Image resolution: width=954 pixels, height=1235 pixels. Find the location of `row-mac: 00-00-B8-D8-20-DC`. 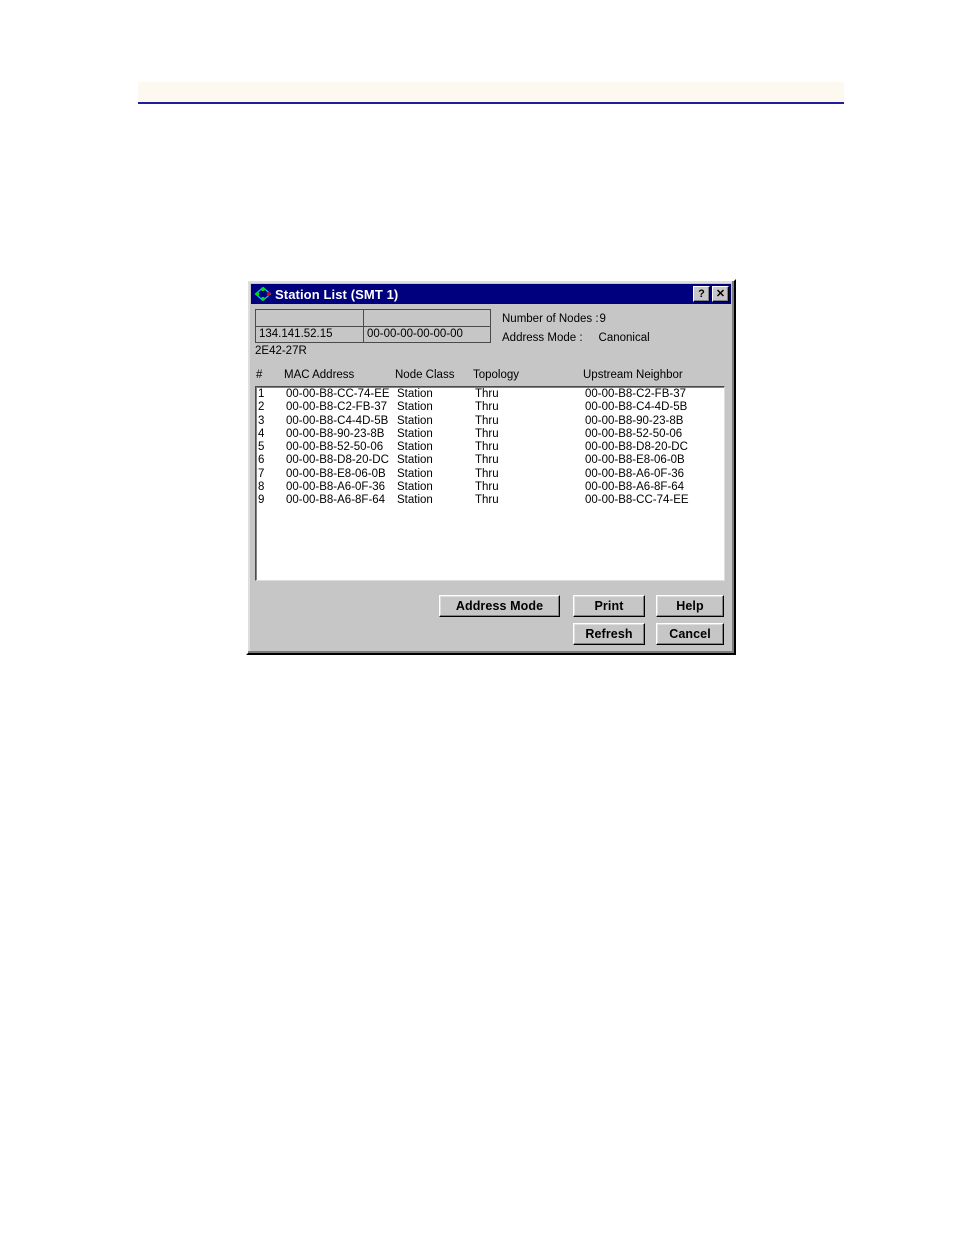

row-mac: 00-00-B8-D8-20-DC is located at coordinates (337, 460).